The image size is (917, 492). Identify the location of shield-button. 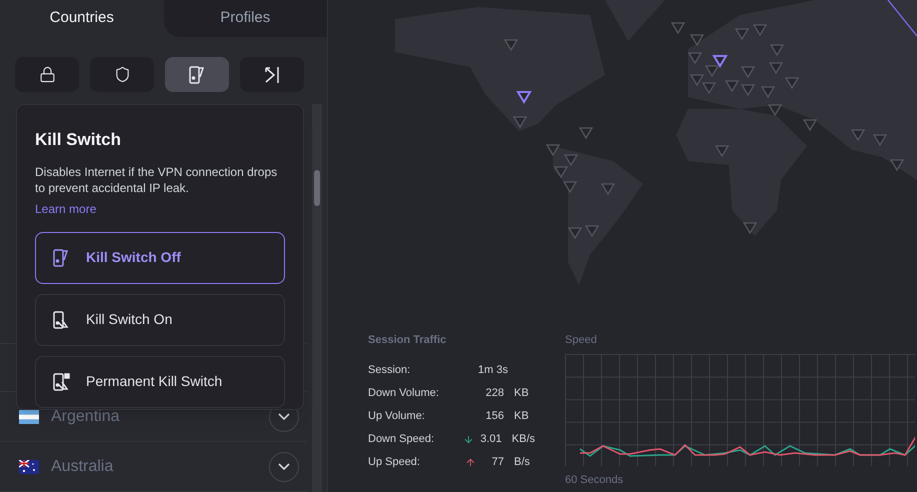
(122, 74).